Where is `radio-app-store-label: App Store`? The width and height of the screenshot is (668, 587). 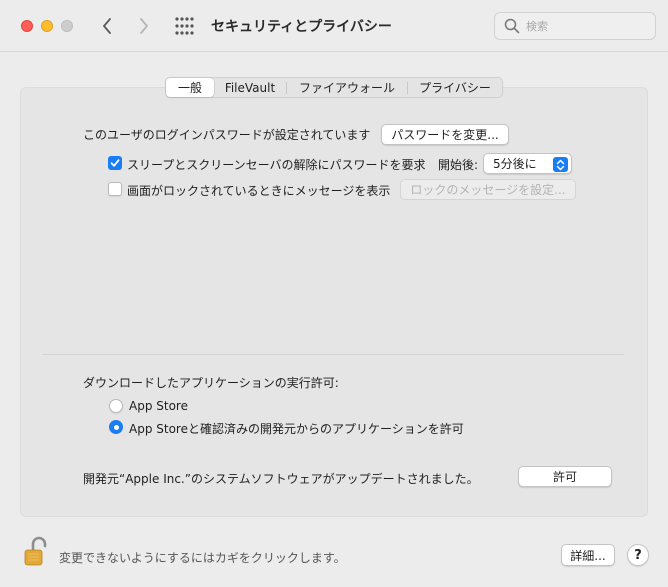
radio-app-store-label: App Store is located at coordinates (158, 406).